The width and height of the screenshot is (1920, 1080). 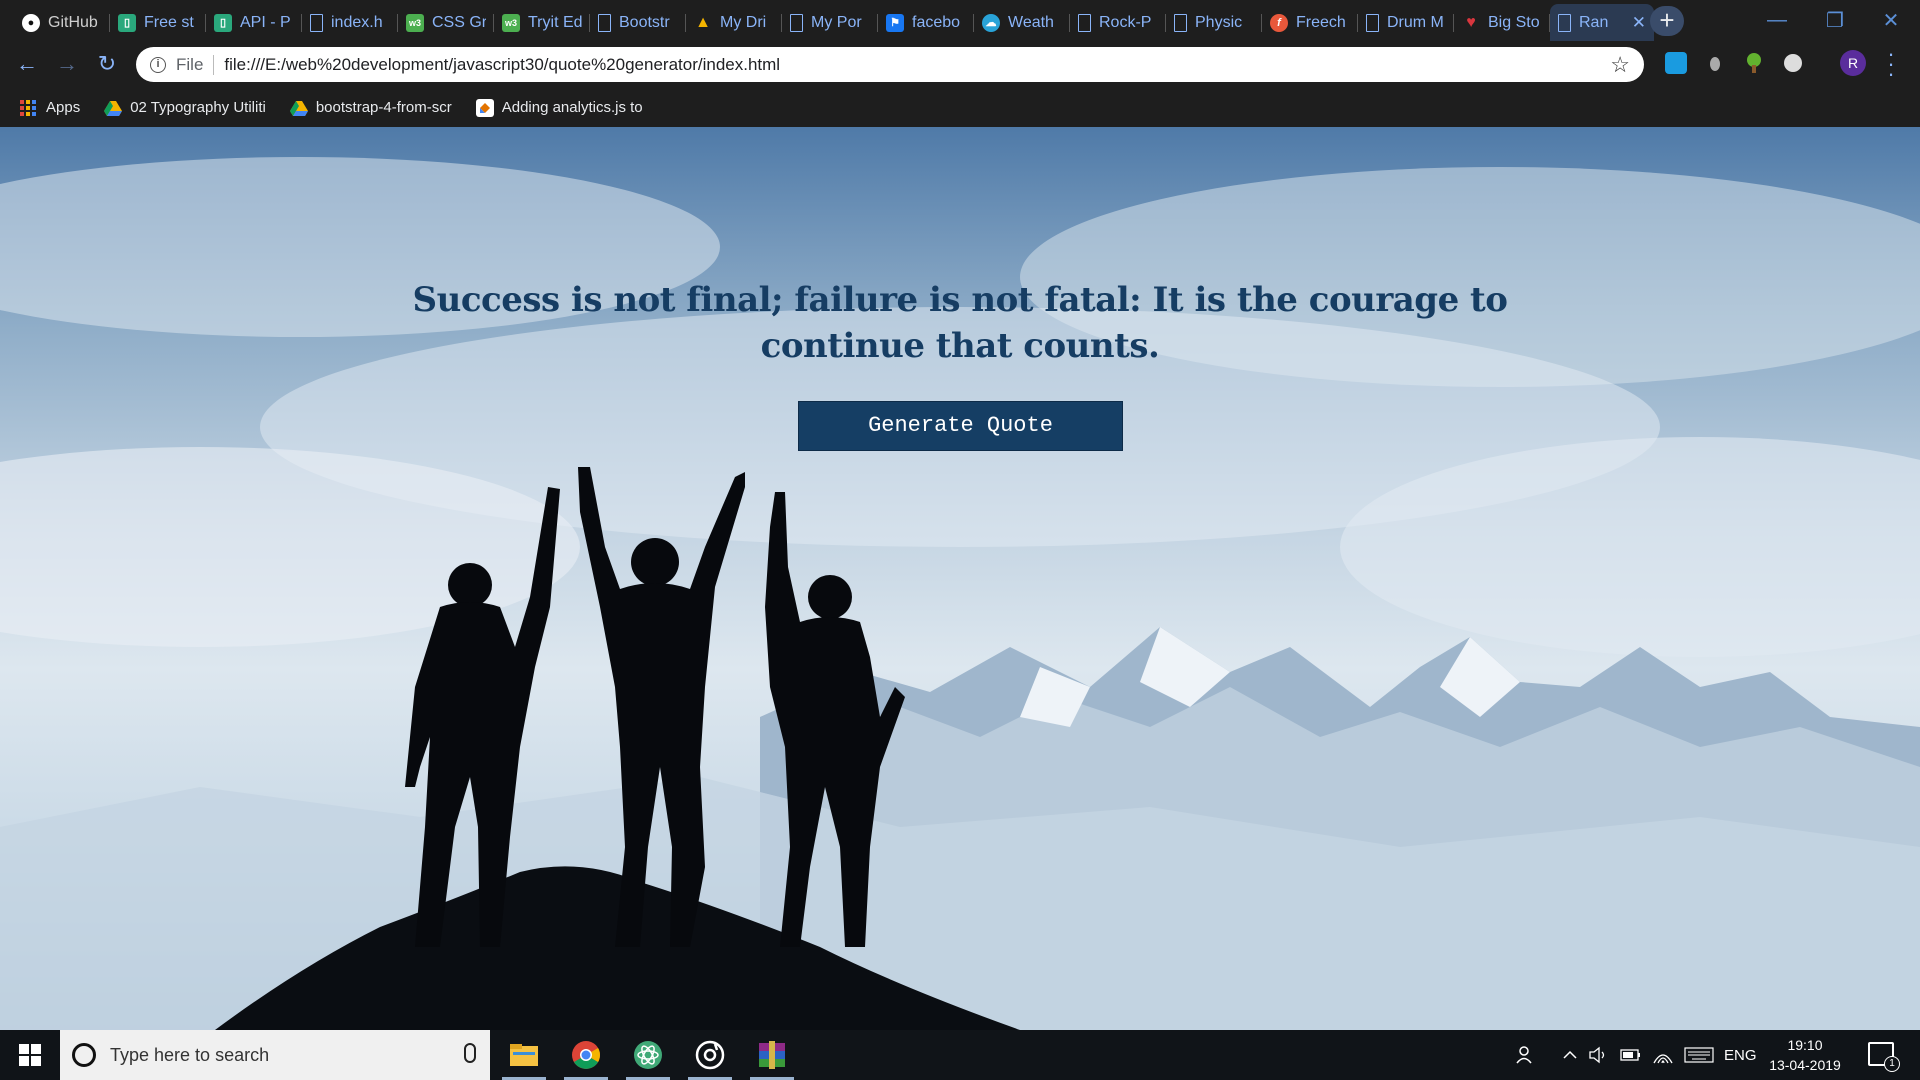 I want to click on tab-api: ▯ API - P, so click(x=254, y=22).